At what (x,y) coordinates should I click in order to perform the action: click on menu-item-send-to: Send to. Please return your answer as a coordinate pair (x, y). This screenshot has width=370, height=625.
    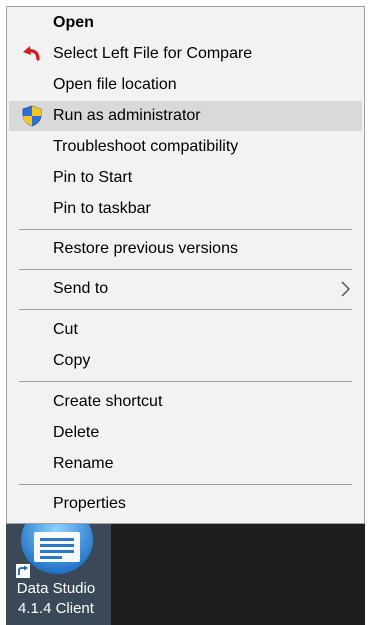
    Looking at the image, I should click on (185, 289).